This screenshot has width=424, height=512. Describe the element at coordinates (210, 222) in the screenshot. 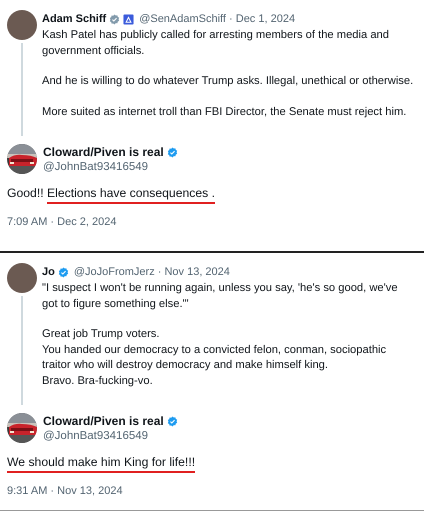

I see `timestamp: 7:09 AM · Dec 2, 2024` at that location.